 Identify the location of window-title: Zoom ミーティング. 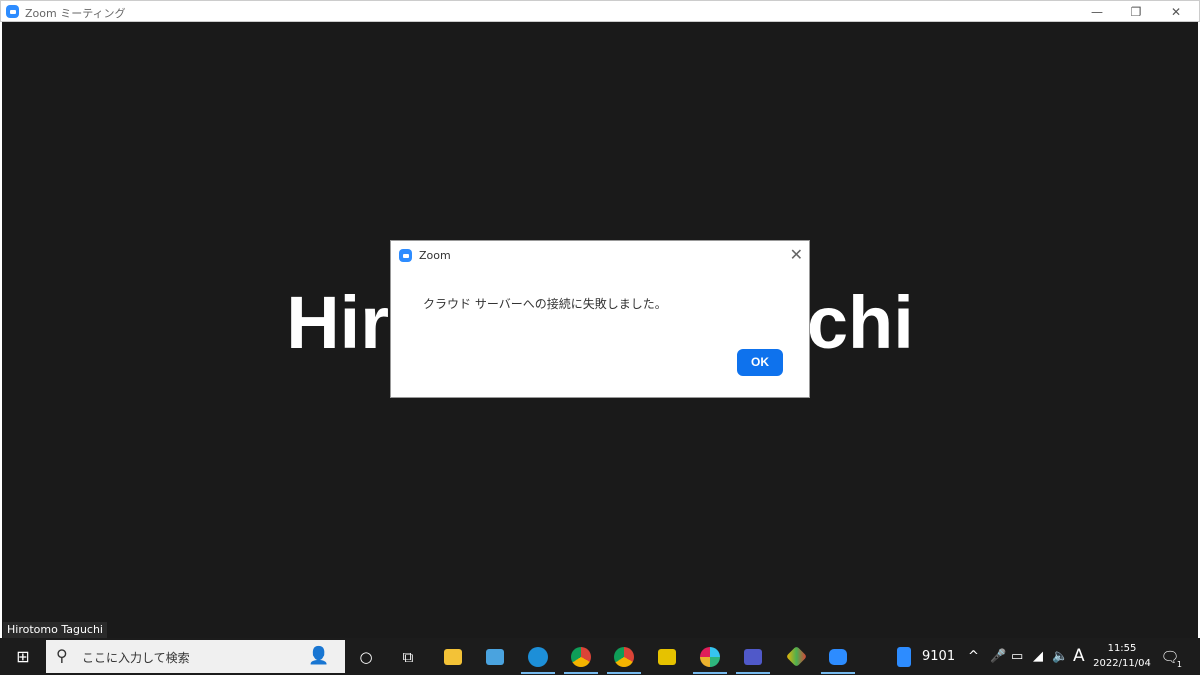
(75, 13).